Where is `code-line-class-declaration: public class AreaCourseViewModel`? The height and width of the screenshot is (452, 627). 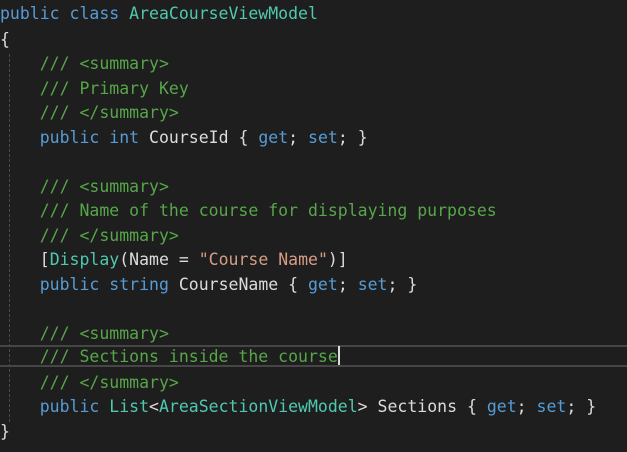
code-line-class-declaration: public class AreaCourseViewModel is located at coordinates (159, 14).